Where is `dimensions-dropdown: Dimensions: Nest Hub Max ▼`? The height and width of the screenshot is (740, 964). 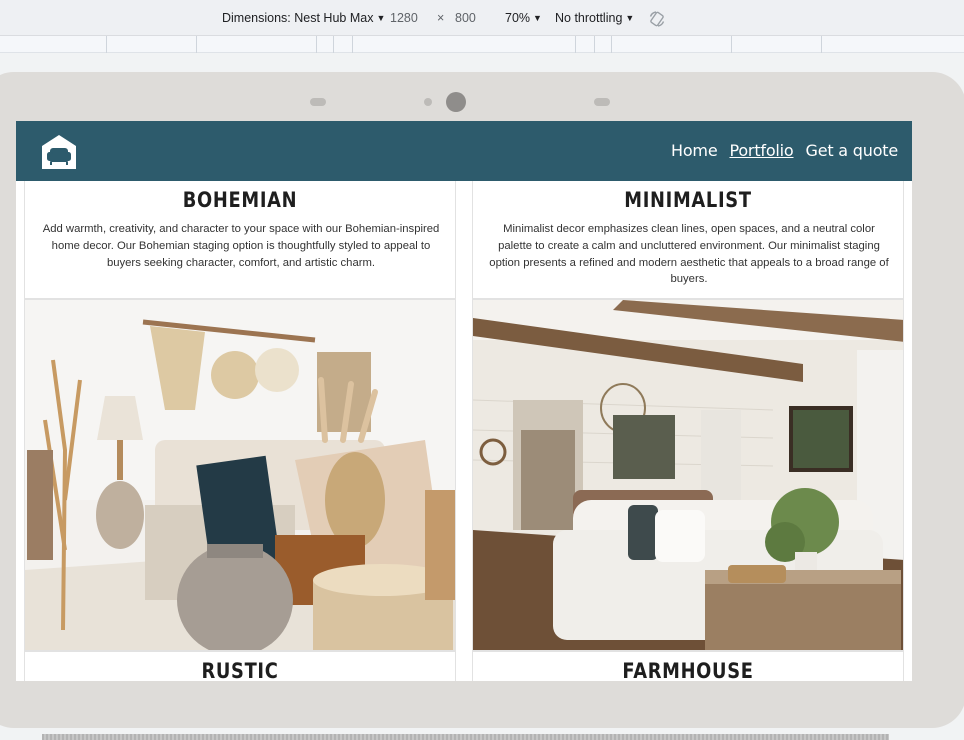
dimensions-dropdown: Dimensions: Nest Hub Max ▼ is located at coordinates (303, 18).